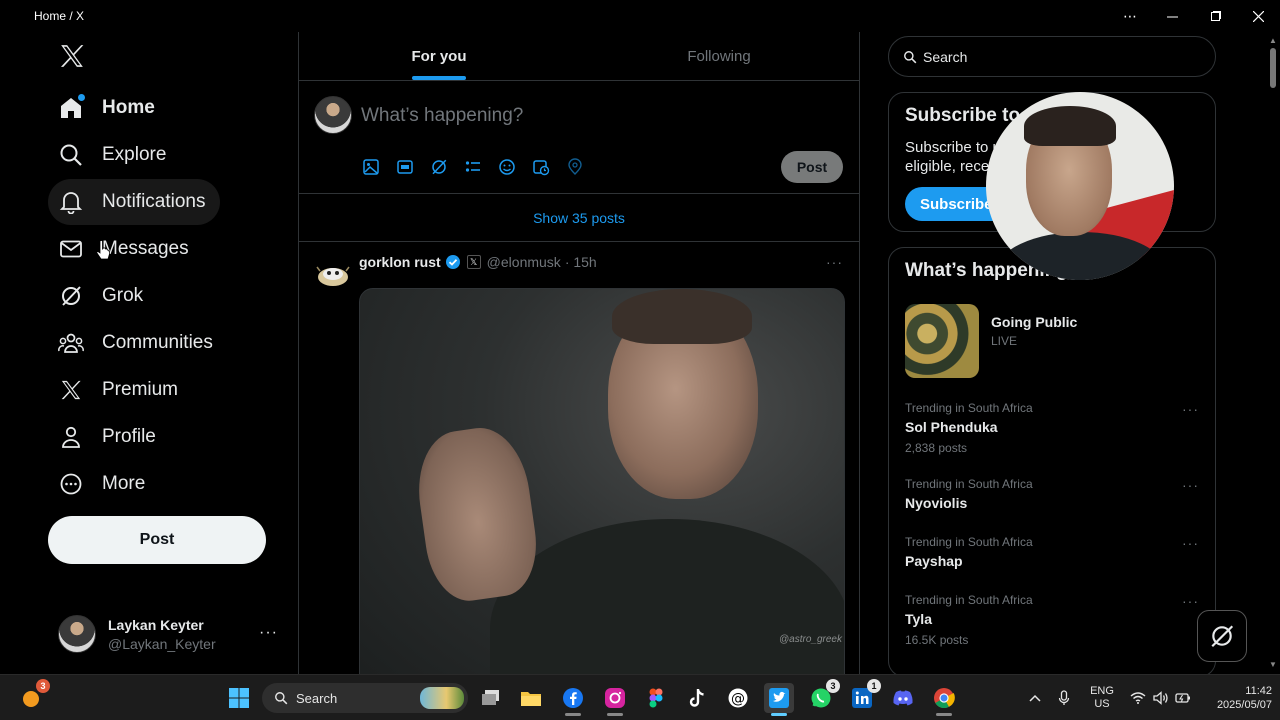  Describe the element at coordinates (157, 540) in the screenshot. I see `post-button: Post` at that location.